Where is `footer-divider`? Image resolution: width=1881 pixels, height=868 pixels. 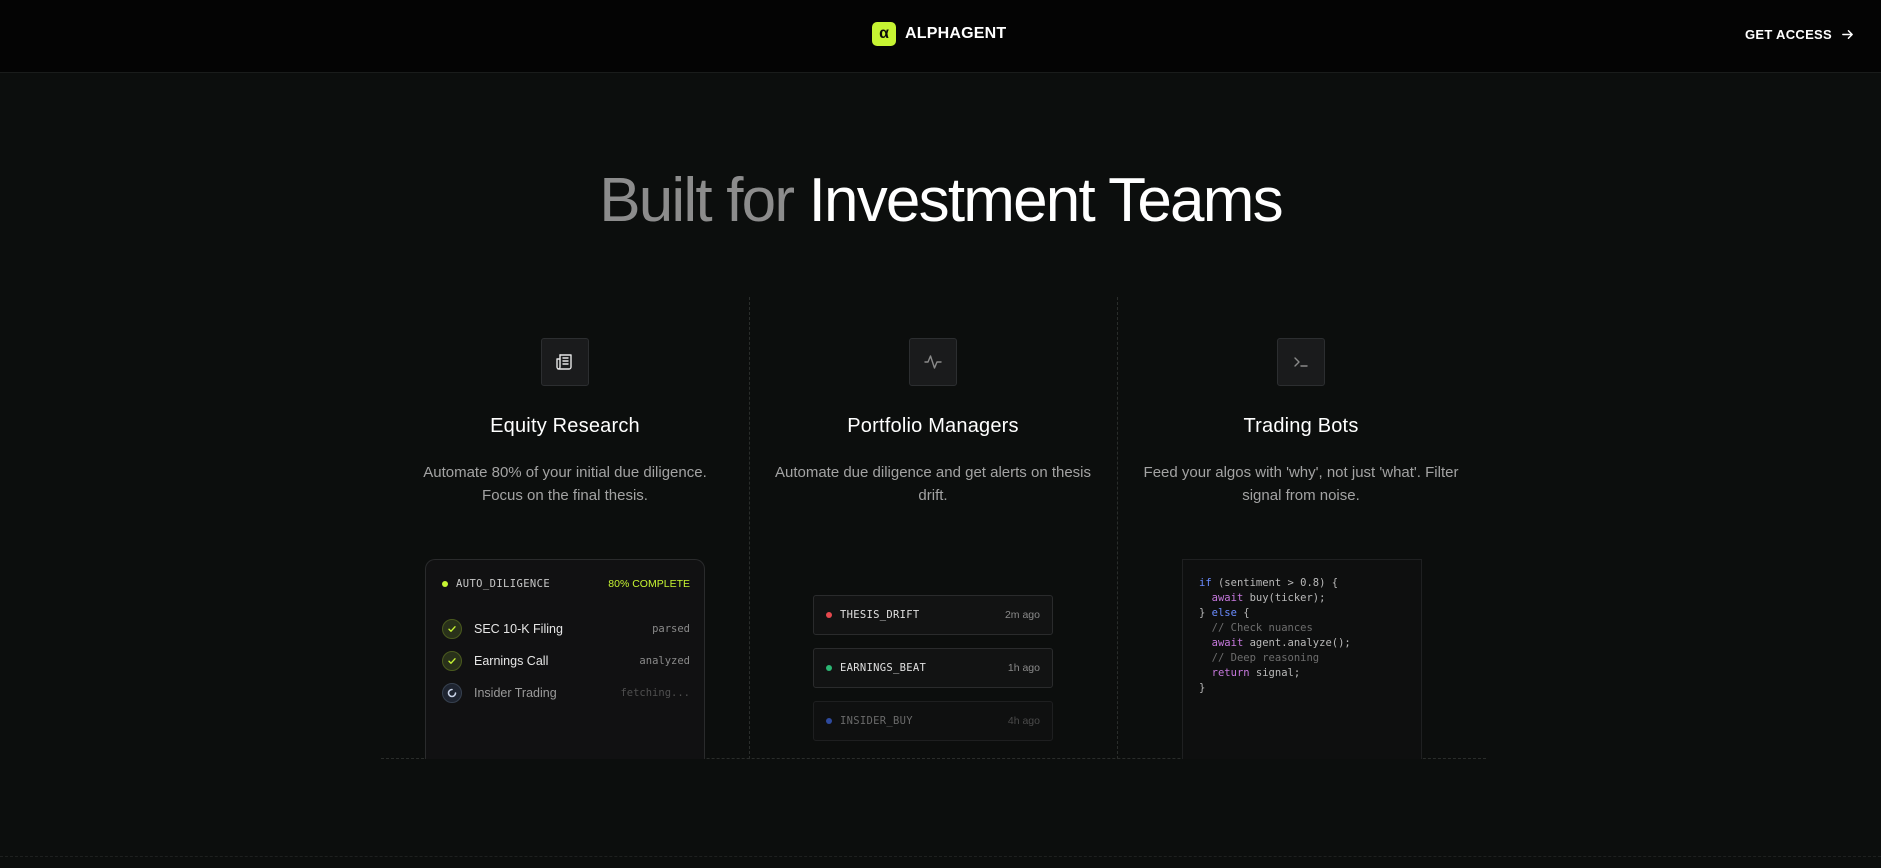 footer-divider is located at coordinates (940, 856).